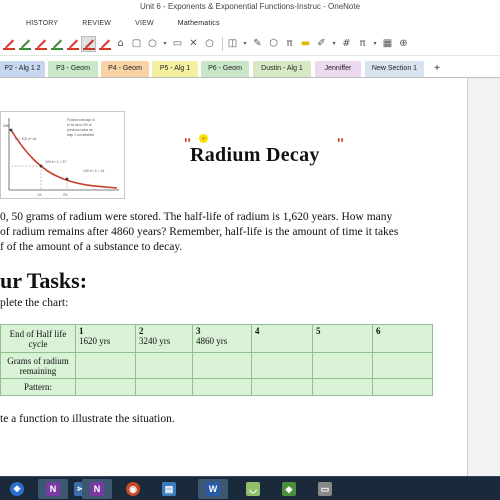 The image size is (500, 500). I want to click on close-icon: ✕, so click(193, 44).